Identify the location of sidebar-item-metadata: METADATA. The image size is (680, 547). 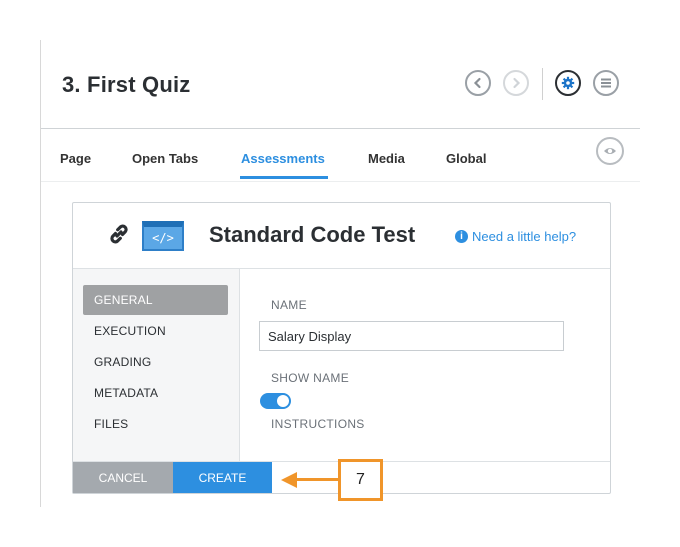
(126, 393).